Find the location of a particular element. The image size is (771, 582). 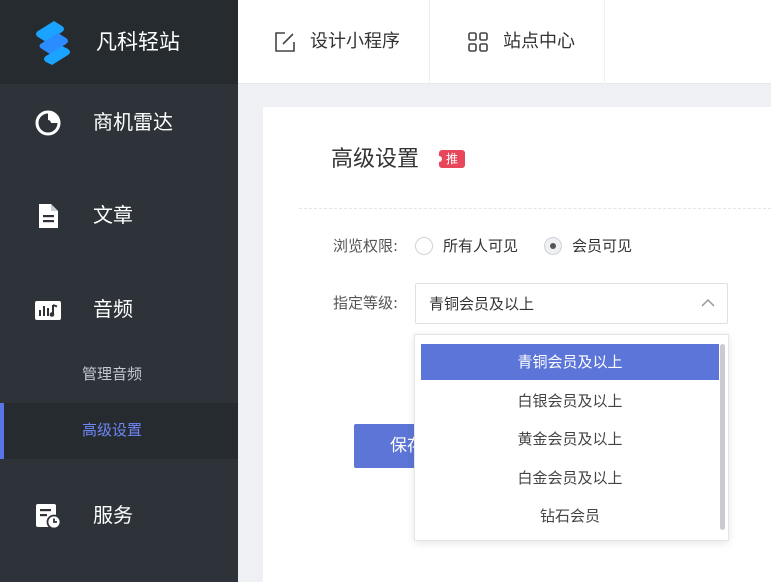

sidebar-item-service: 服务 is located at coordinates (119, 516).